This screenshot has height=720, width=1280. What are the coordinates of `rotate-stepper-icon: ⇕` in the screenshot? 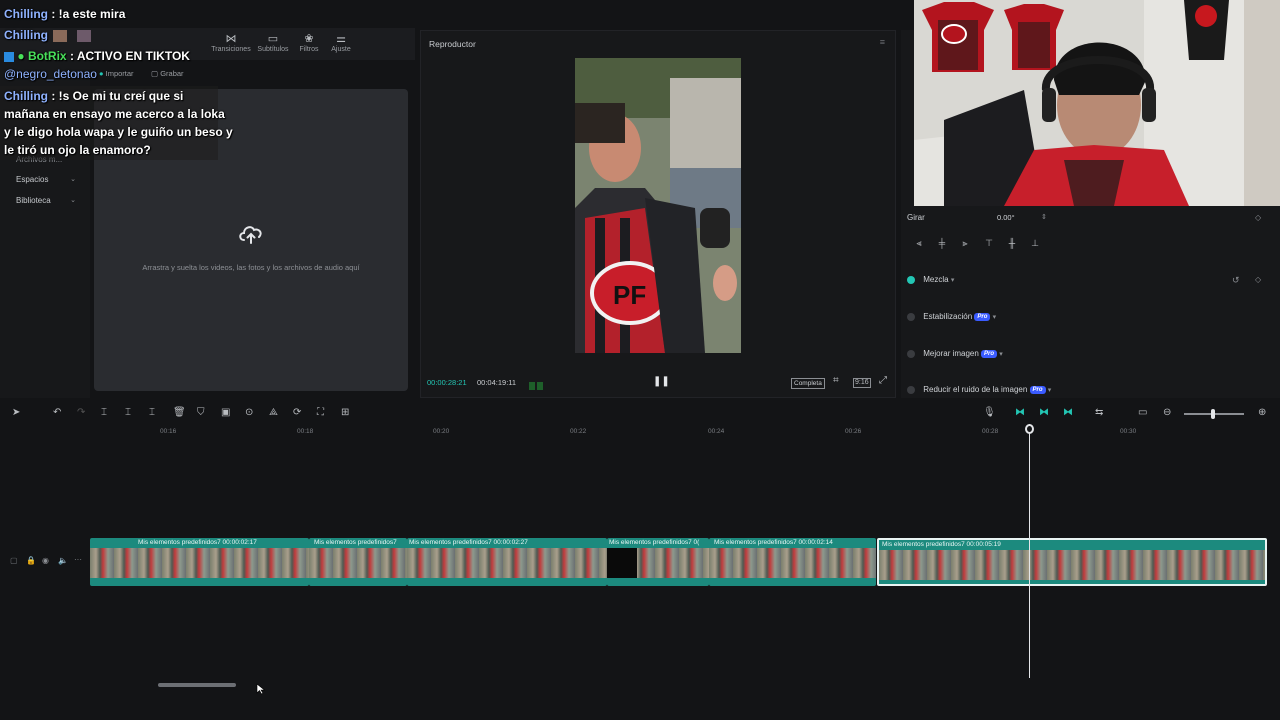 It's located at (1044, 218).